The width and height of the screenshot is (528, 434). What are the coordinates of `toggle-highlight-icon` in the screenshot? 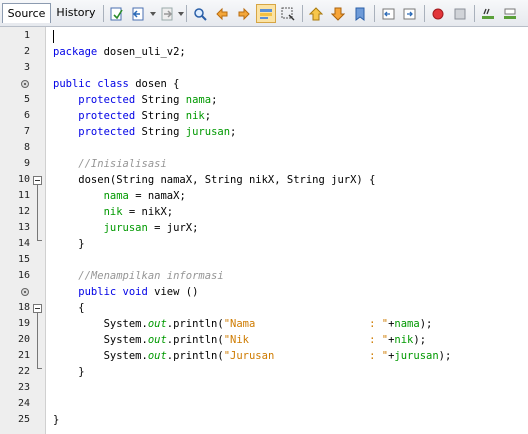 It's located at (266, 13).